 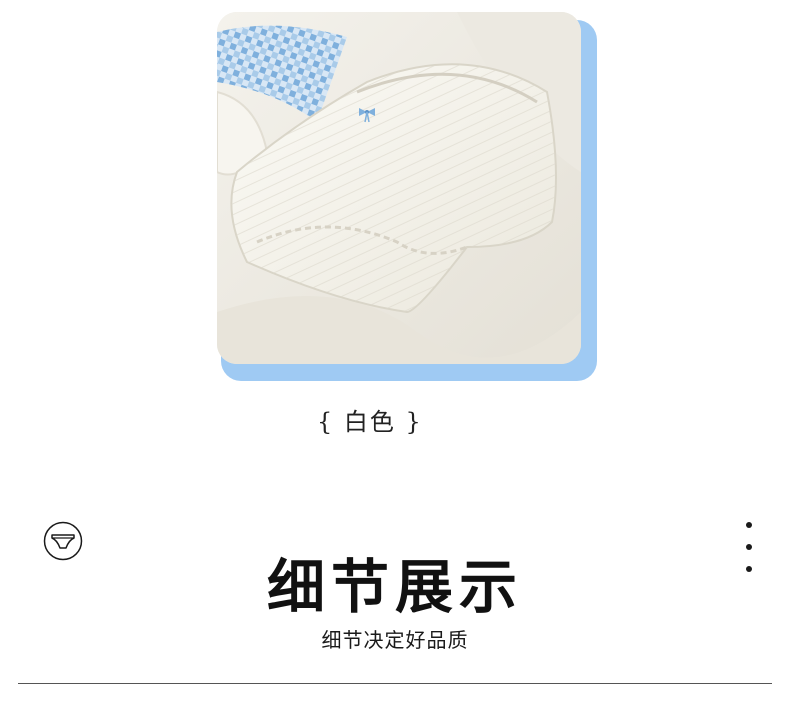 I want to click on color-variant-label: { 白色 }, so click(x=370, y=422).